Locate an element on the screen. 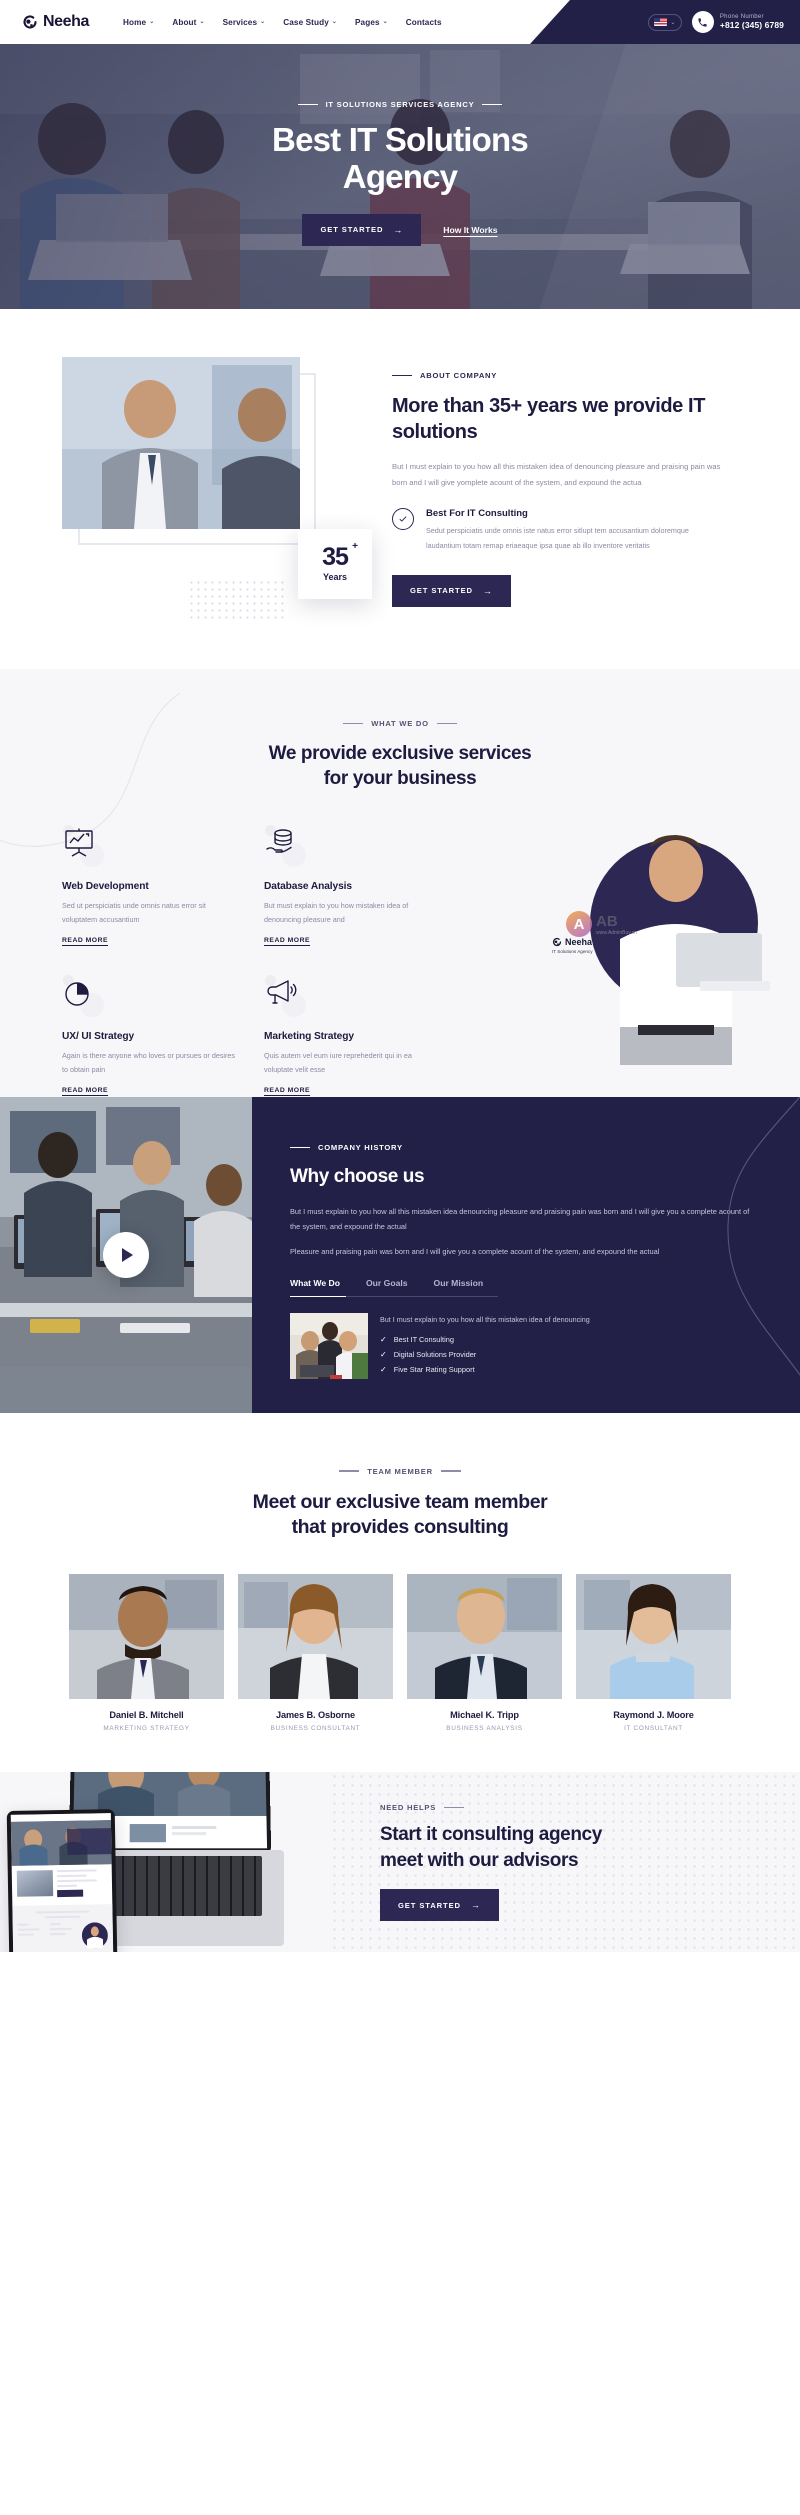  about-get-started-button: GET STARTED → is located at coordinates (451, 590).